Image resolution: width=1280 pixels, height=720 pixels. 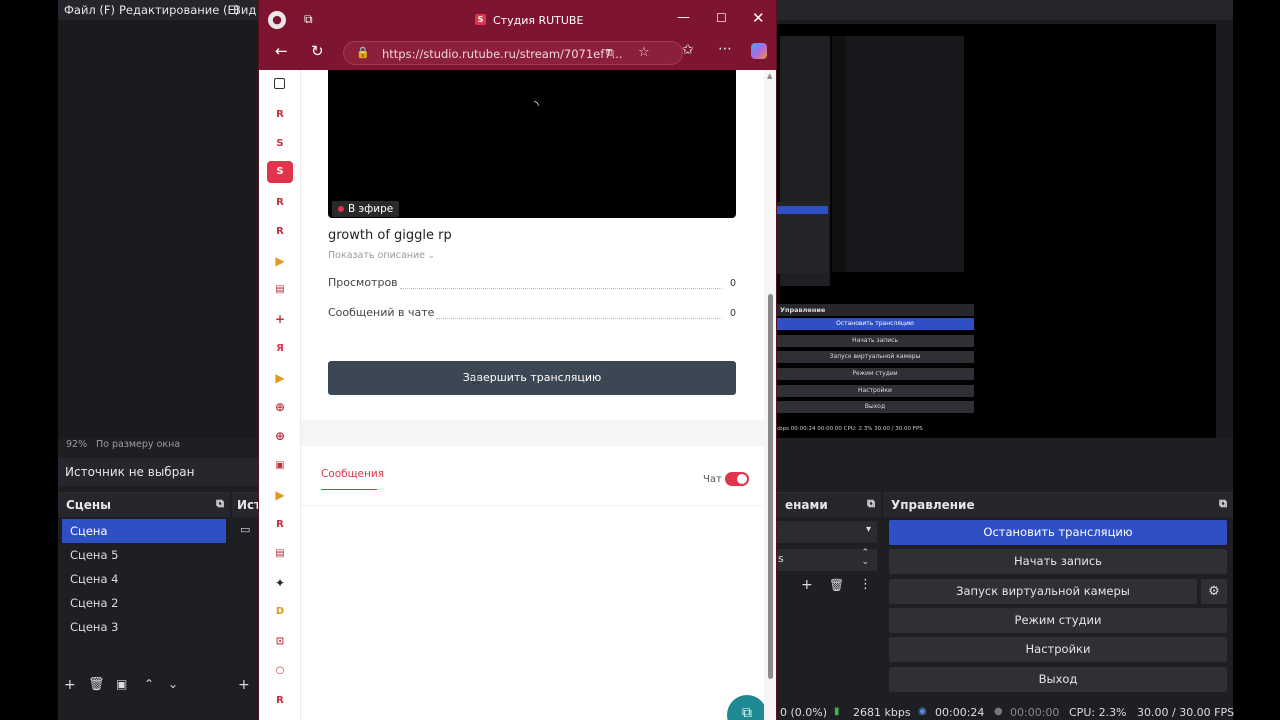 What do you see at coordinates (746, 707) in the screenshot?
I see `support-chat-icon: ⧉` at bounding box center [746, 707].